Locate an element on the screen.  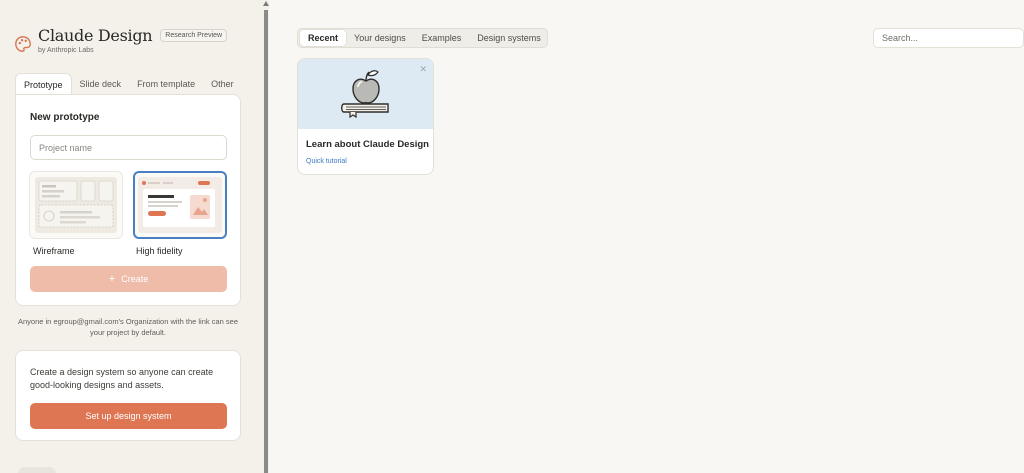
tab-design-systems: Design systems is located at coordinates (509, 38).